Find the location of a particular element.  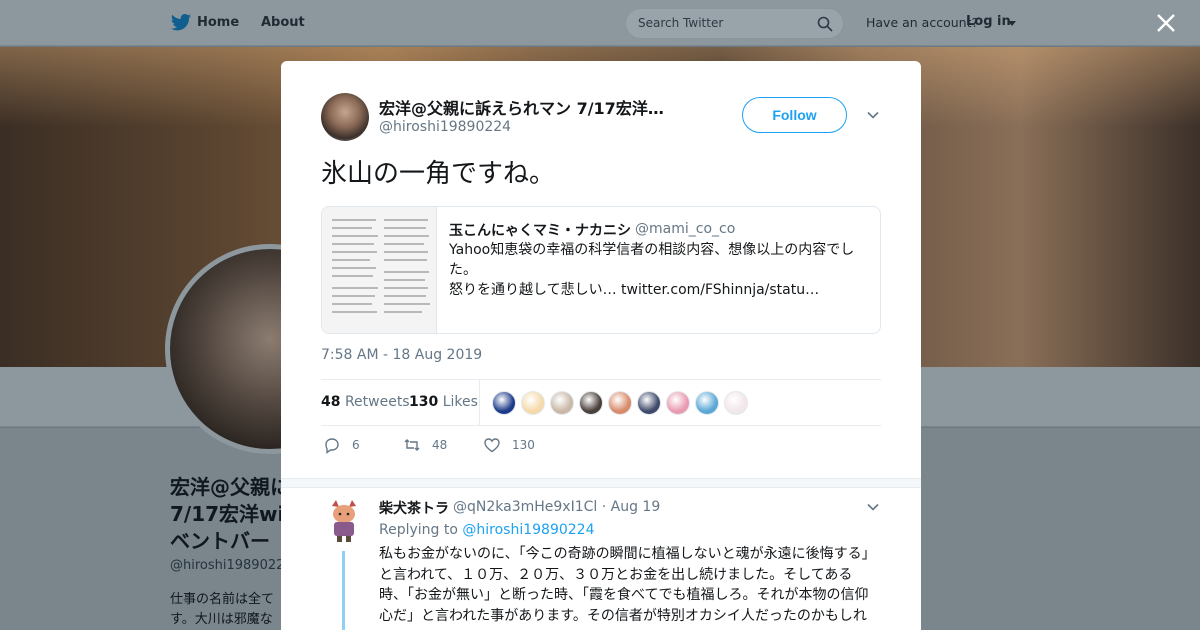

profile-name: 宏洋@父親に 7/17宏洋wit ベントバー is located at coordinates (230, 514).